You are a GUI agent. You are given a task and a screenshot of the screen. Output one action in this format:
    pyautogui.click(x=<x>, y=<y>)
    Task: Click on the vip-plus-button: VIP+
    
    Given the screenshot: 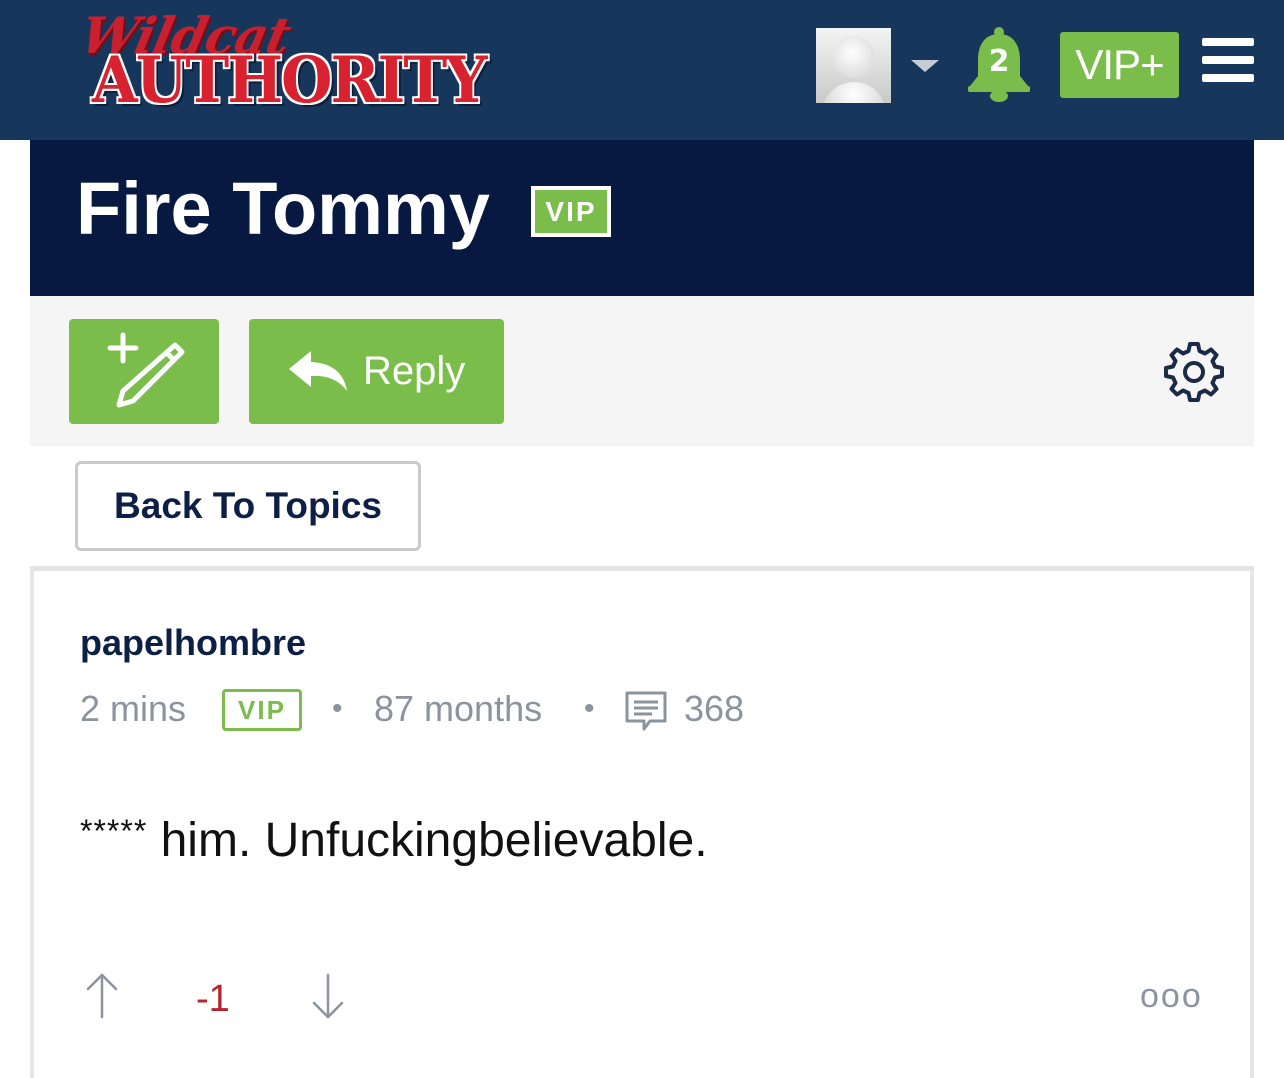 What is the action you would take?
    pyautogui.click(x=1119, y=65)
    